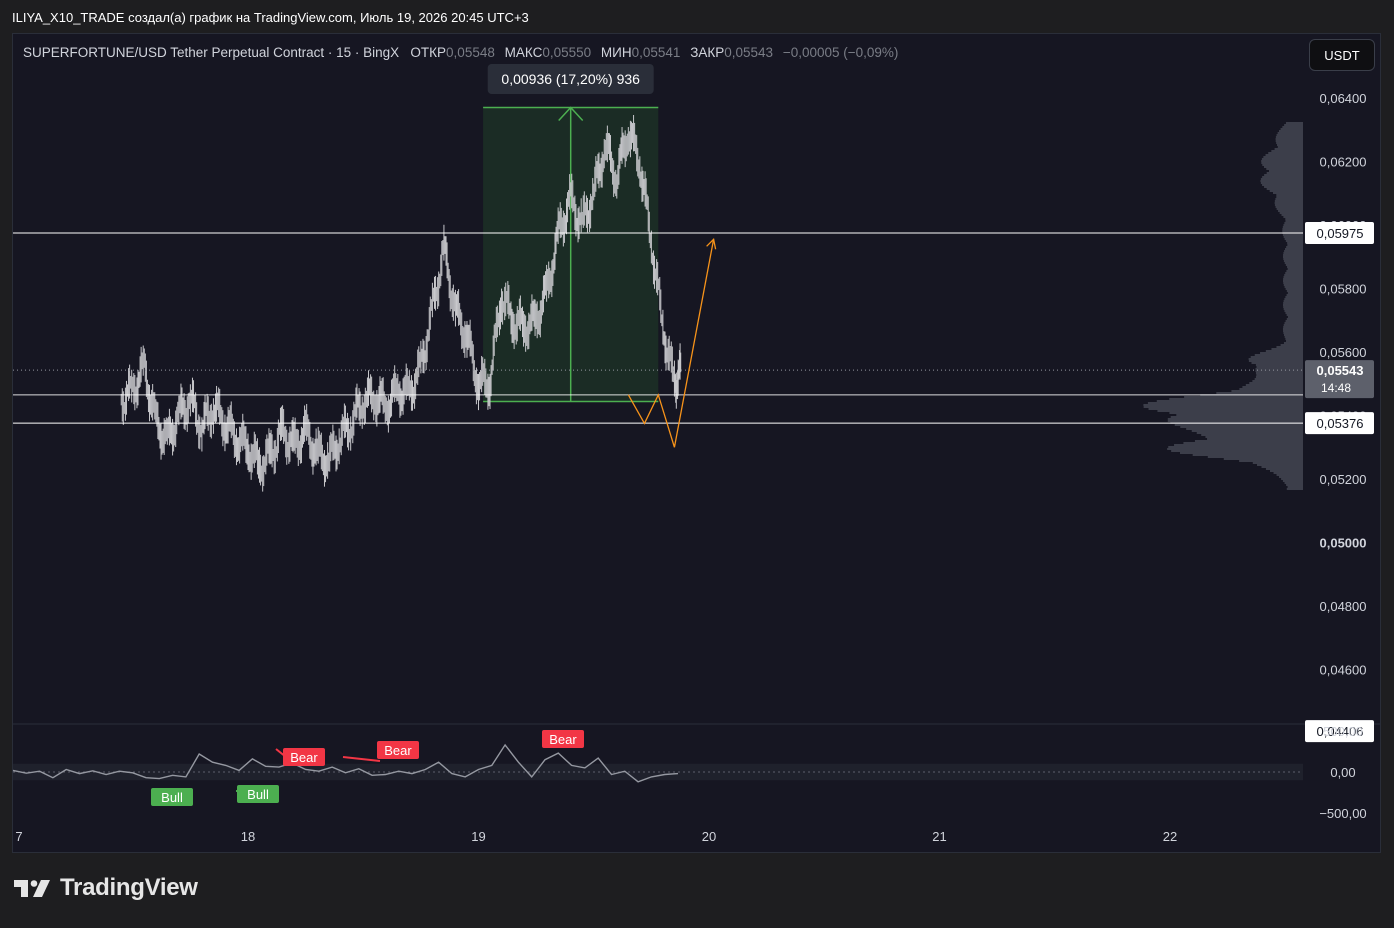 This screenshot has height=928, width=1394. I want to click on price-label: 0,05376, so click(1340, 423).